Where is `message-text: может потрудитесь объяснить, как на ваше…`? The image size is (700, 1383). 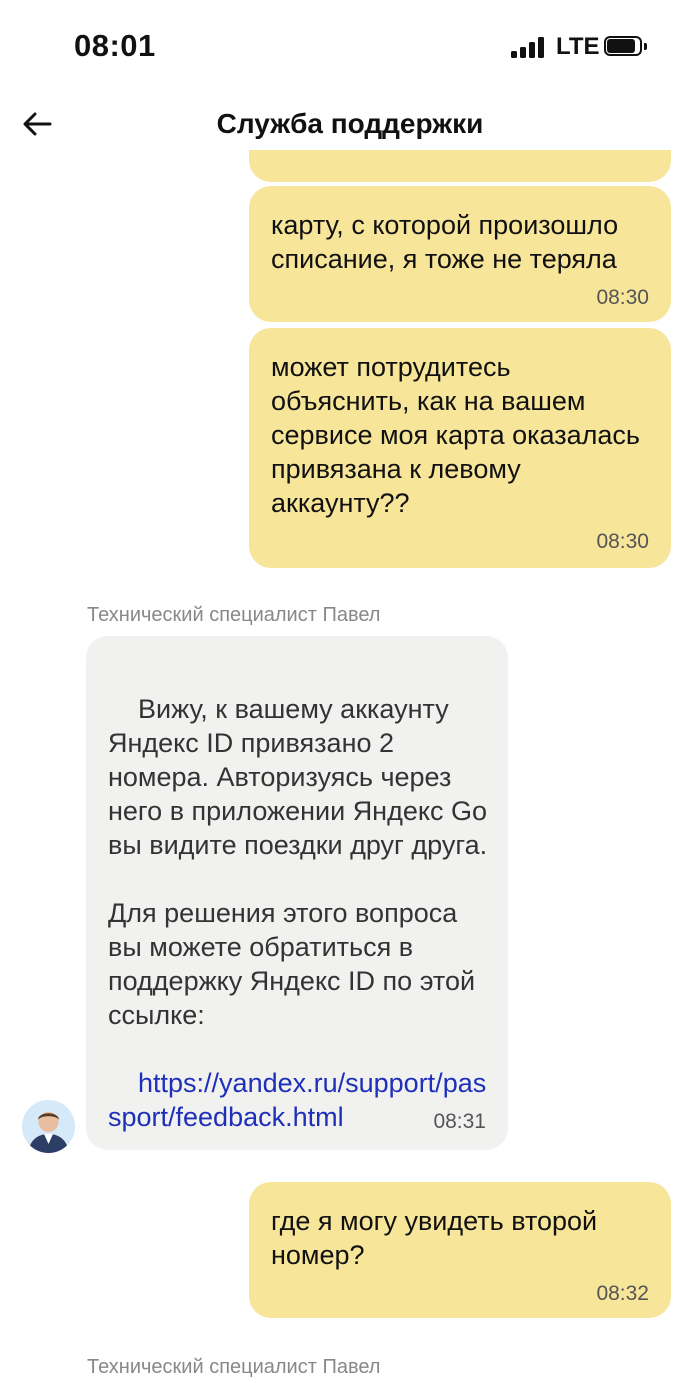
message-text: может потрудитесь объяснить, как на ваше… is located at coordinates (459, 435).